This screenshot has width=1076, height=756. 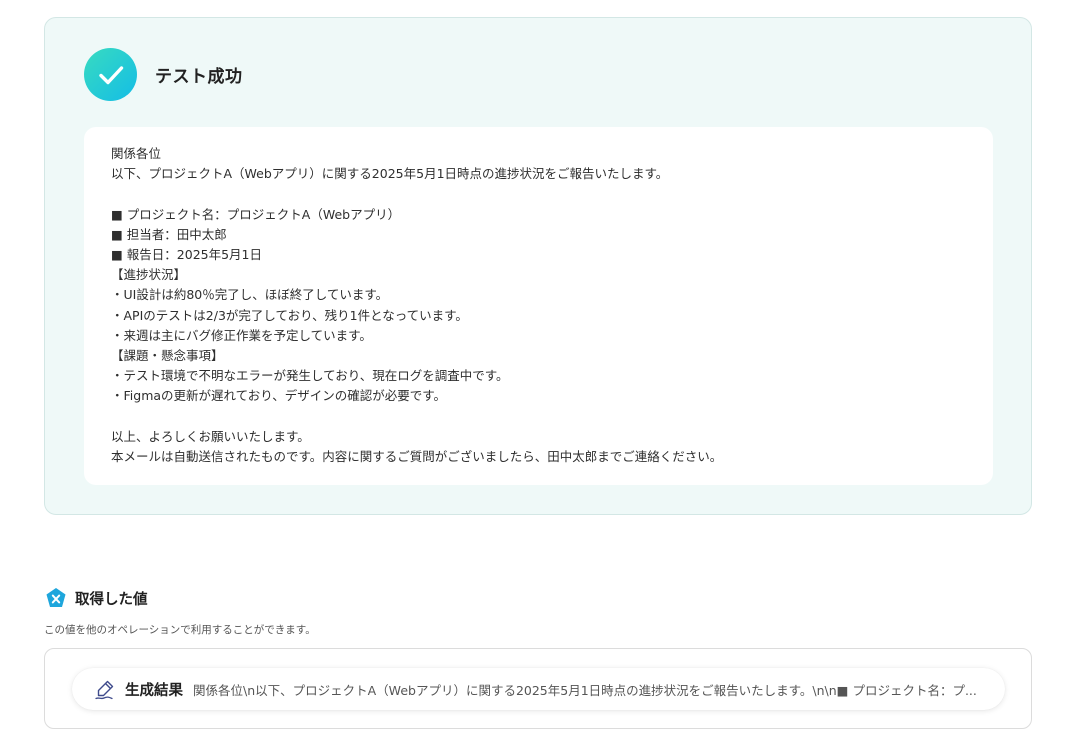 I want to click on message-line: 関係各位, so click(x=136, y=153).